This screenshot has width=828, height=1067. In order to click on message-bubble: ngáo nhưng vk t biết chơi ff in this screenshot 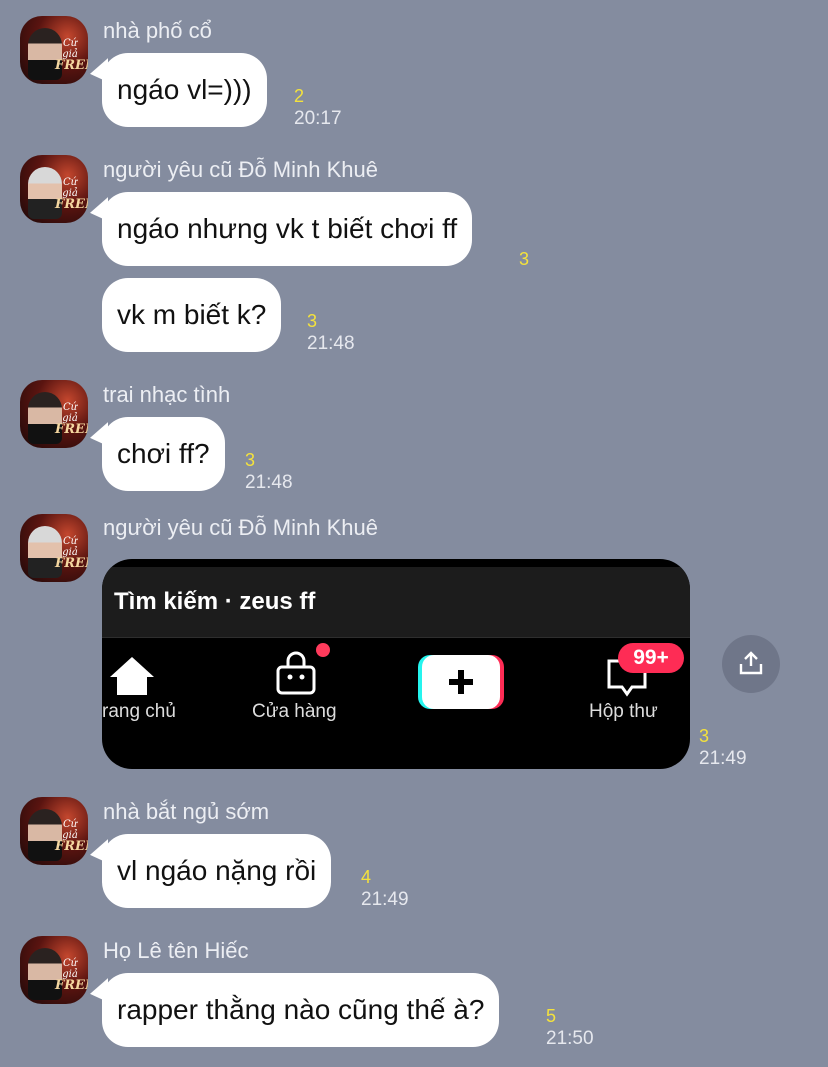, I will do `click(287, 229)`.